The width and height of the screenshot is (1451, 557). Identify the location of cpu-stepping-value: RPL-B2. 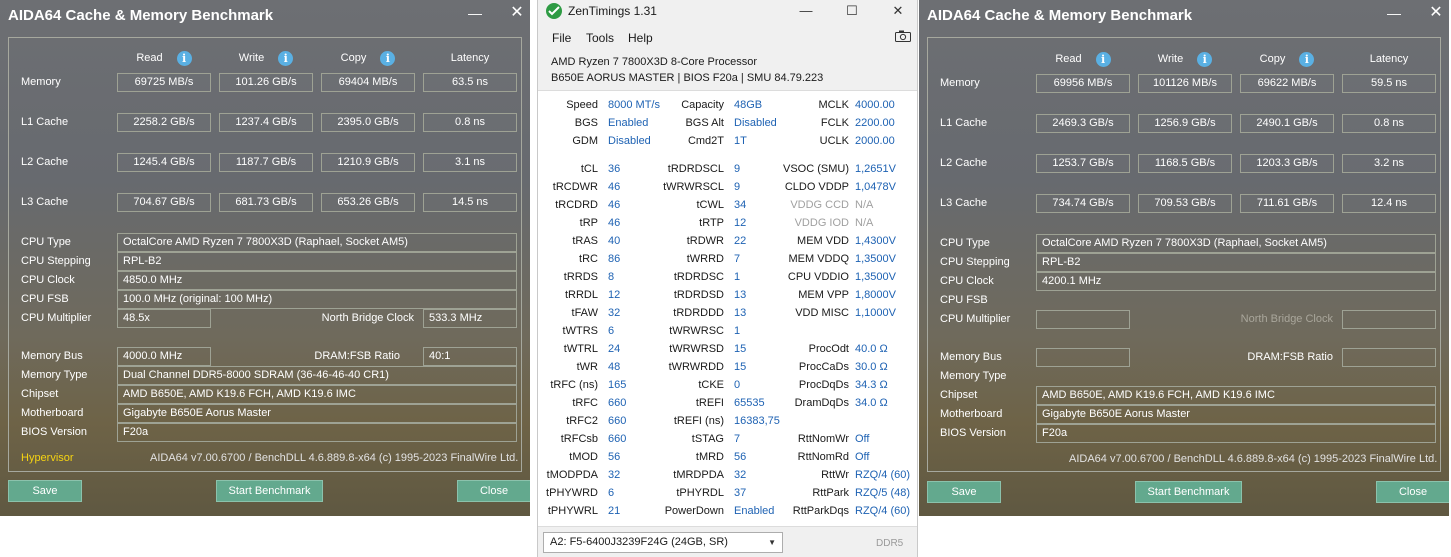
(1236, 262).